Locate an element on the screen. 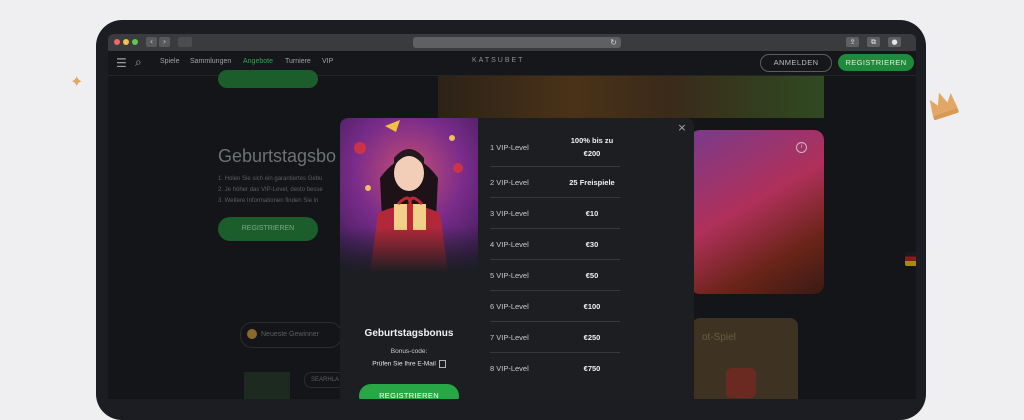 This screenshot has height=420, width=1024. table-row: 8 VIP-Level €750 is located at coordinates (555, 368).